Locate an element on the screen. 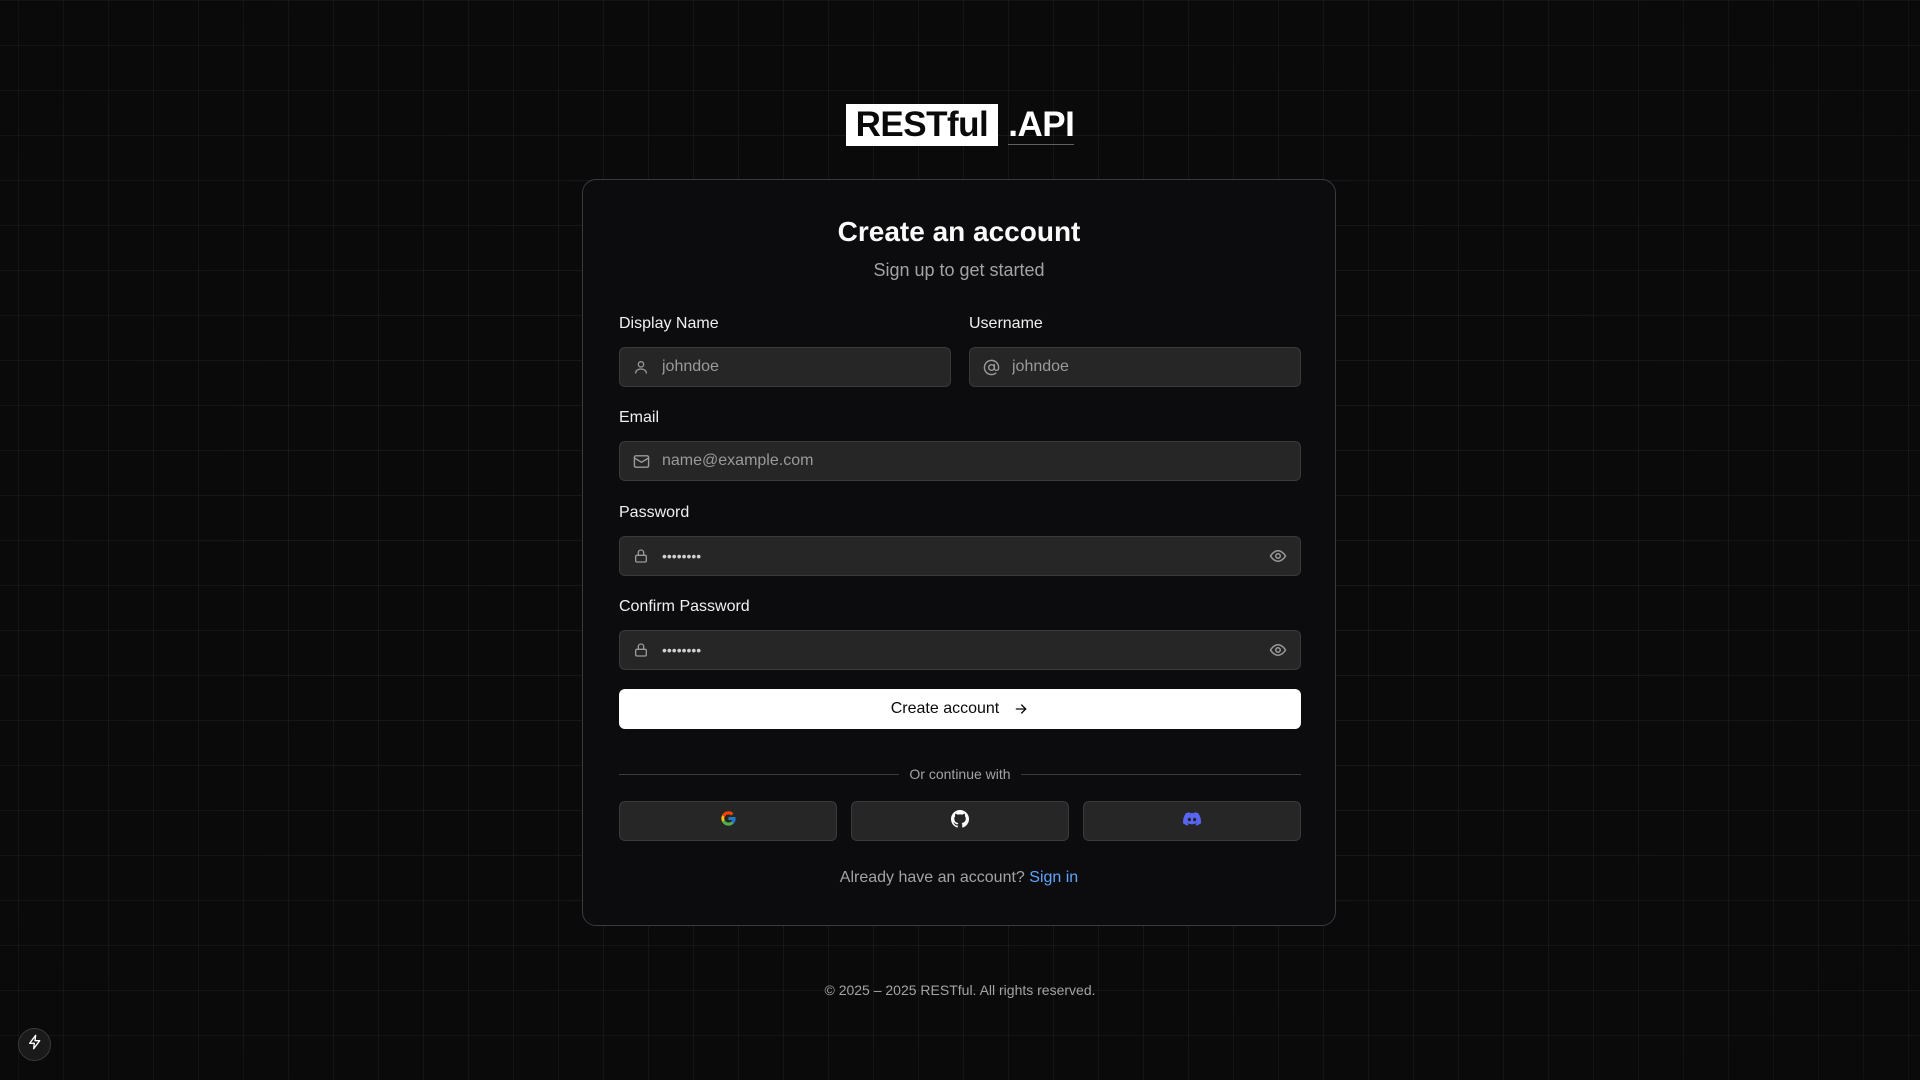  mail-icon is located at coordinates (641, 461).